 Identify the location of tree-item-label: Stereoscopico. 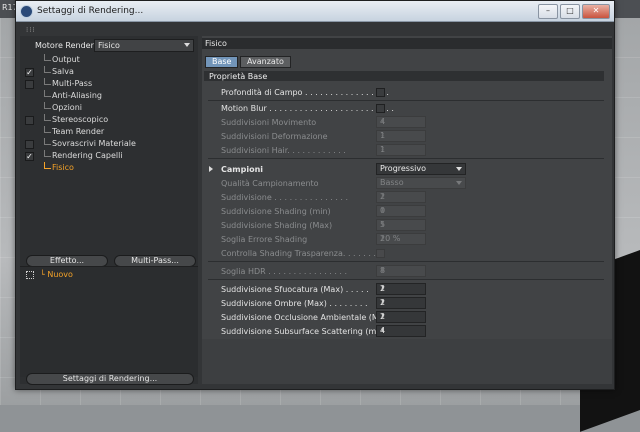
(80, 119).